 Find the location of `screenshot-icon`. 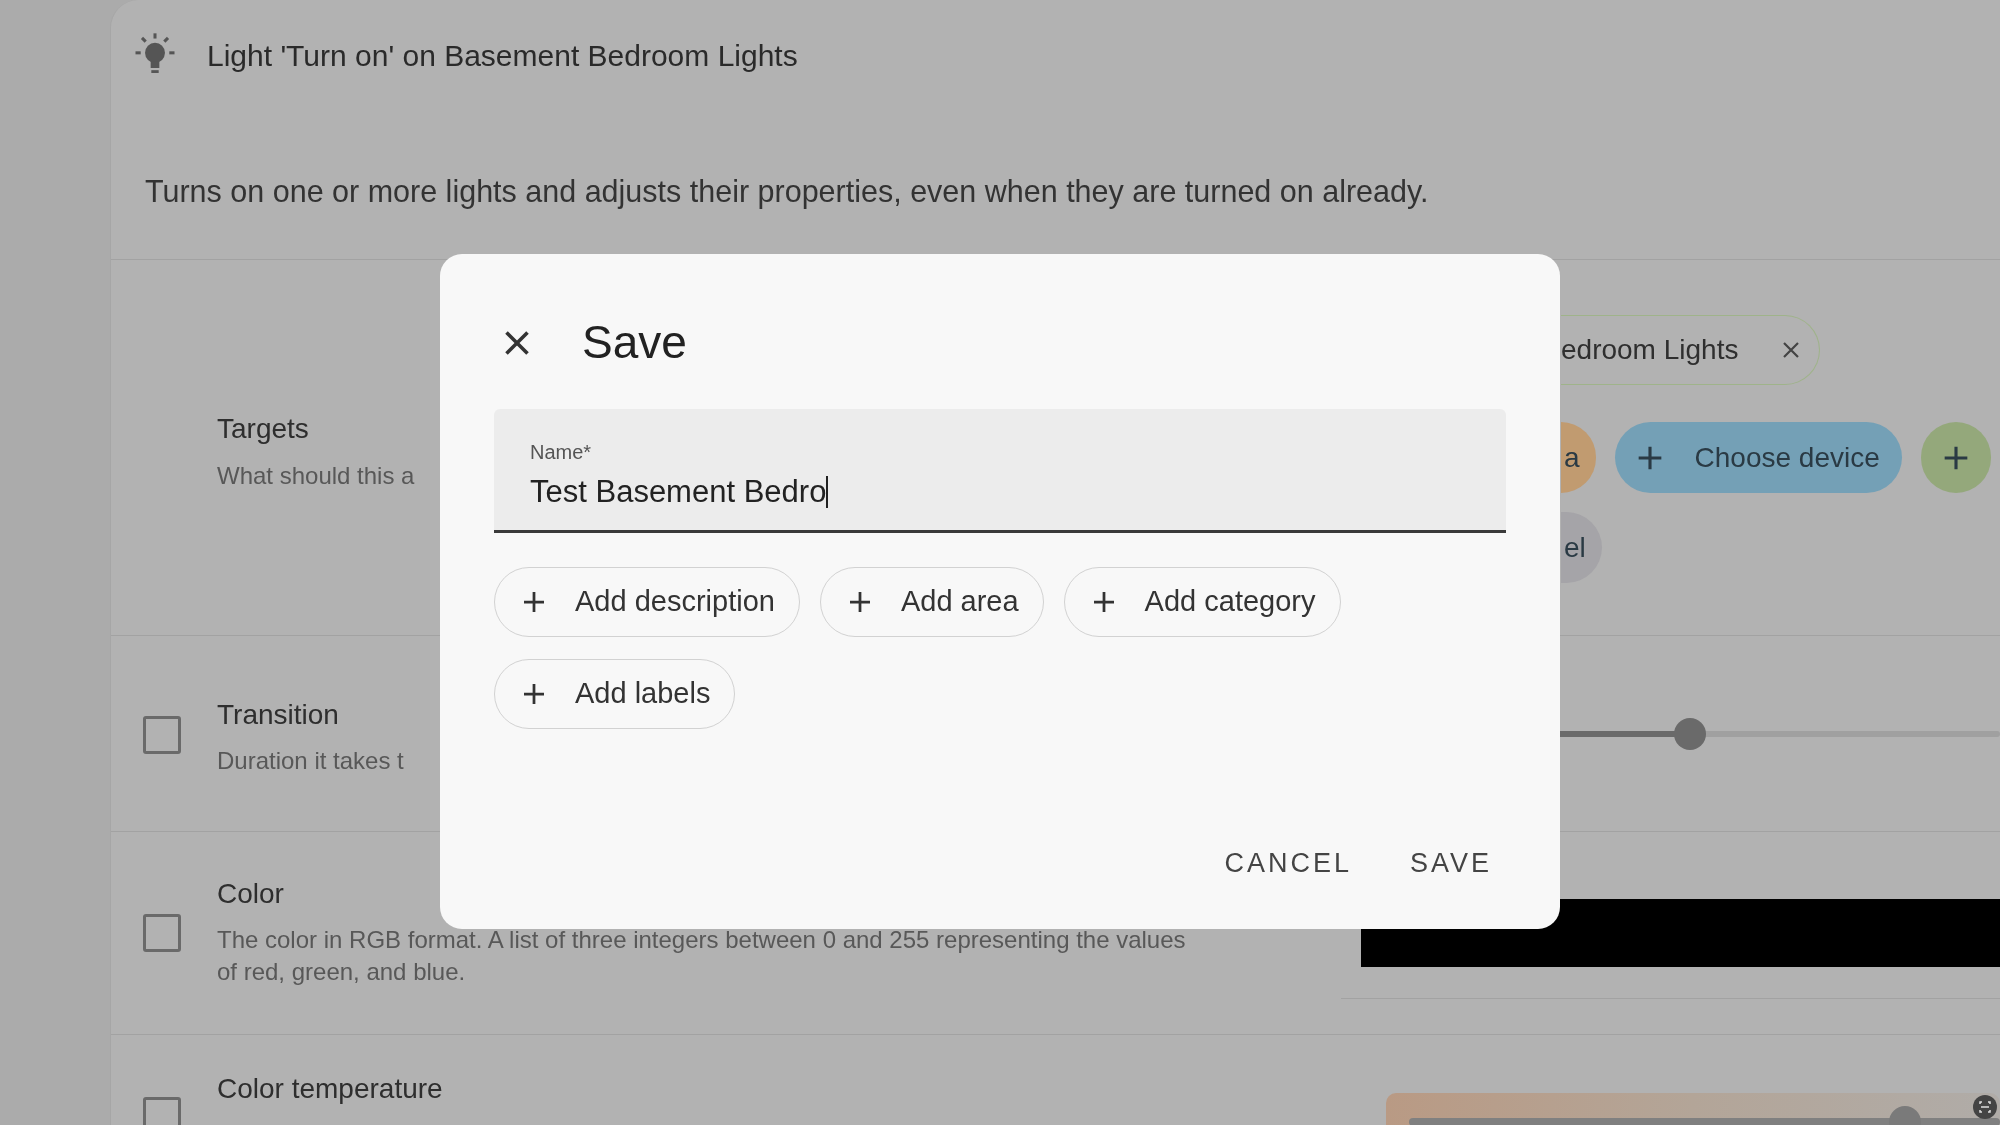

screenshot-icon is located at coordinates (1985, 1107).